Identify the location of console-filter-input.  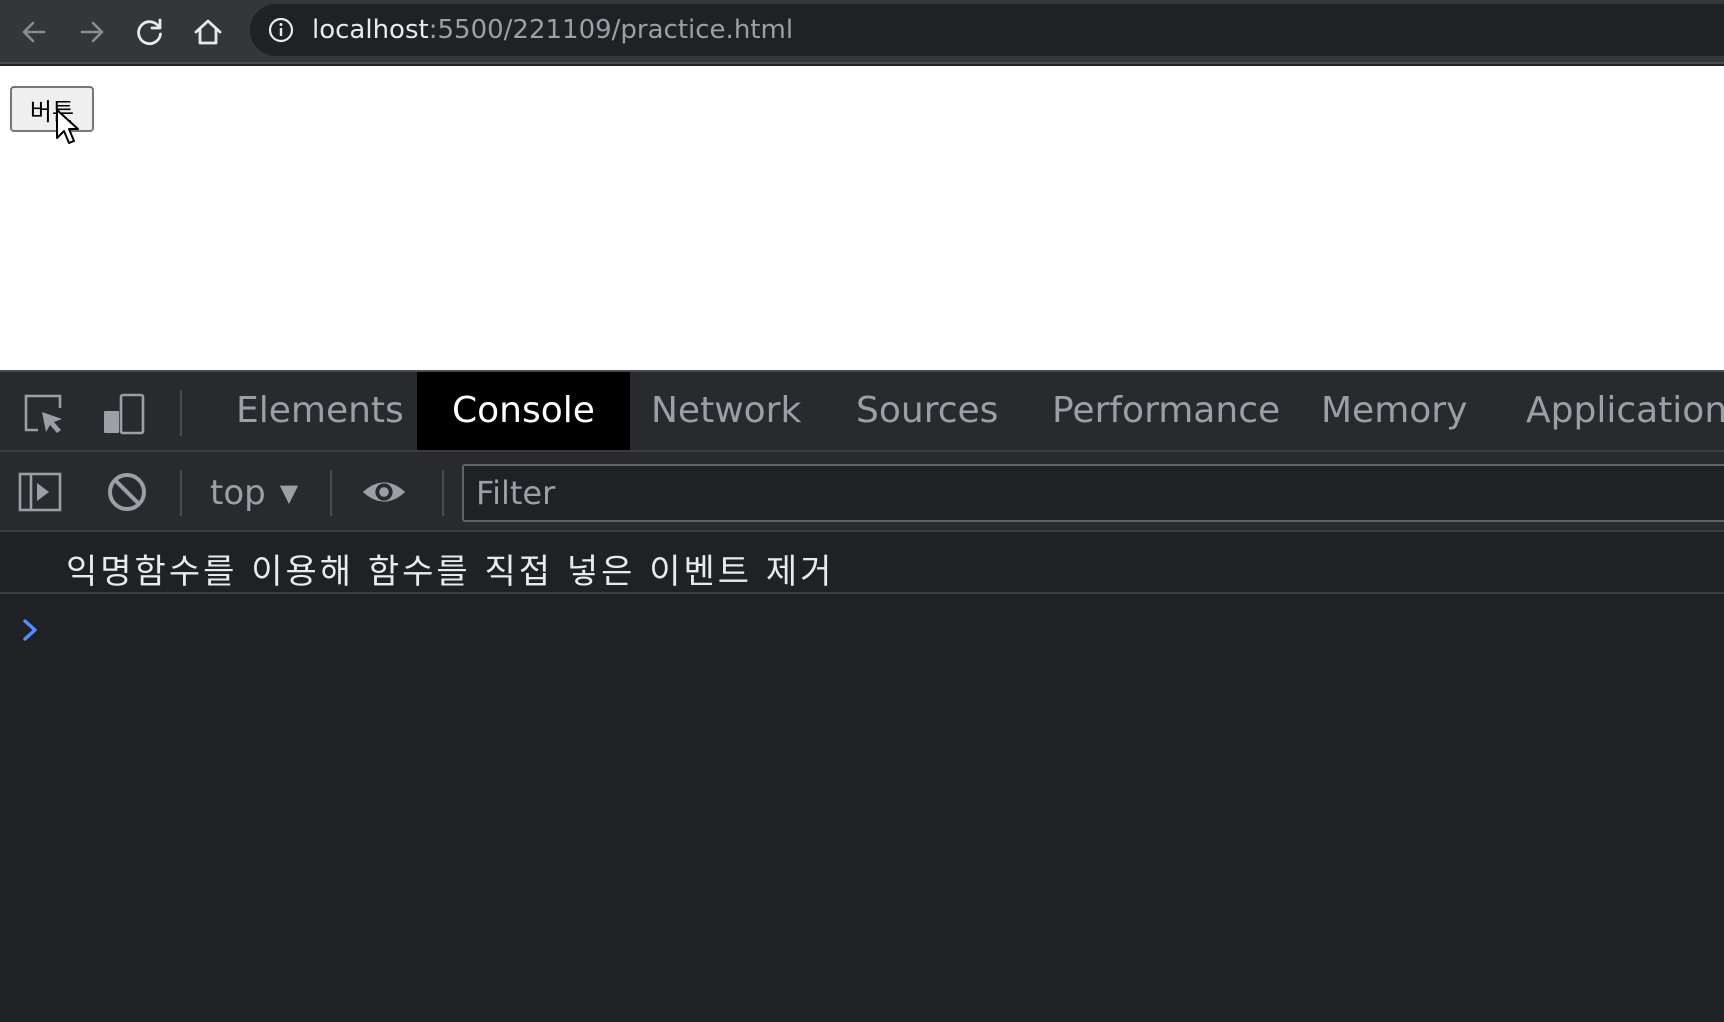
(1093, 493).